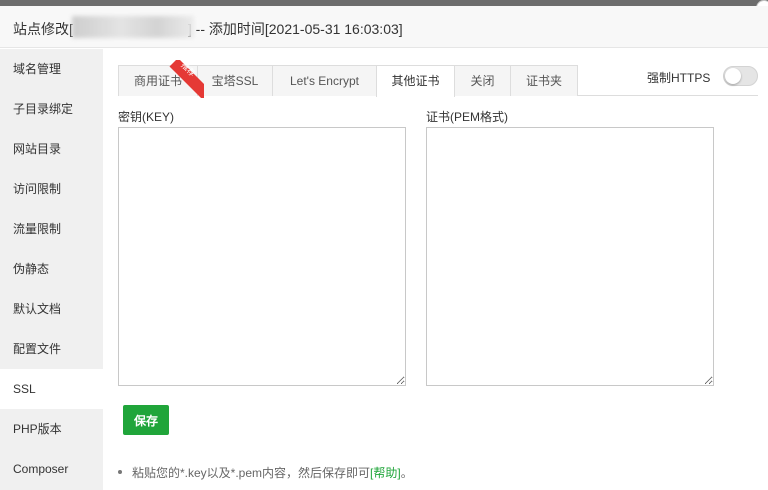 This screenshot has height=490, width=768. Describe the element at coordinates (51, 149) in the screenshot. I see `sidebar-item-site-dir: 网站目录` at that location.